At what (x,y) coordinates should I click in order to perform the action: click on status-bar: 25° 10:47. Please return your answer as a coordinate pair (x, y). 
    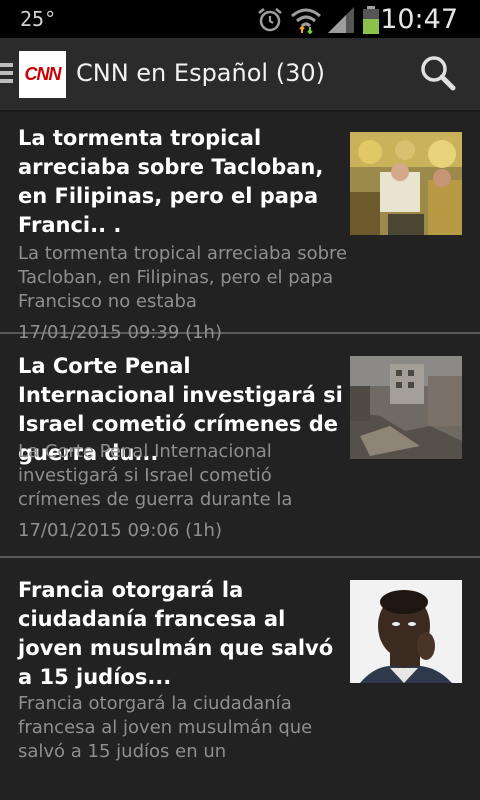
    Looking at the image, I should click on (240, 19).